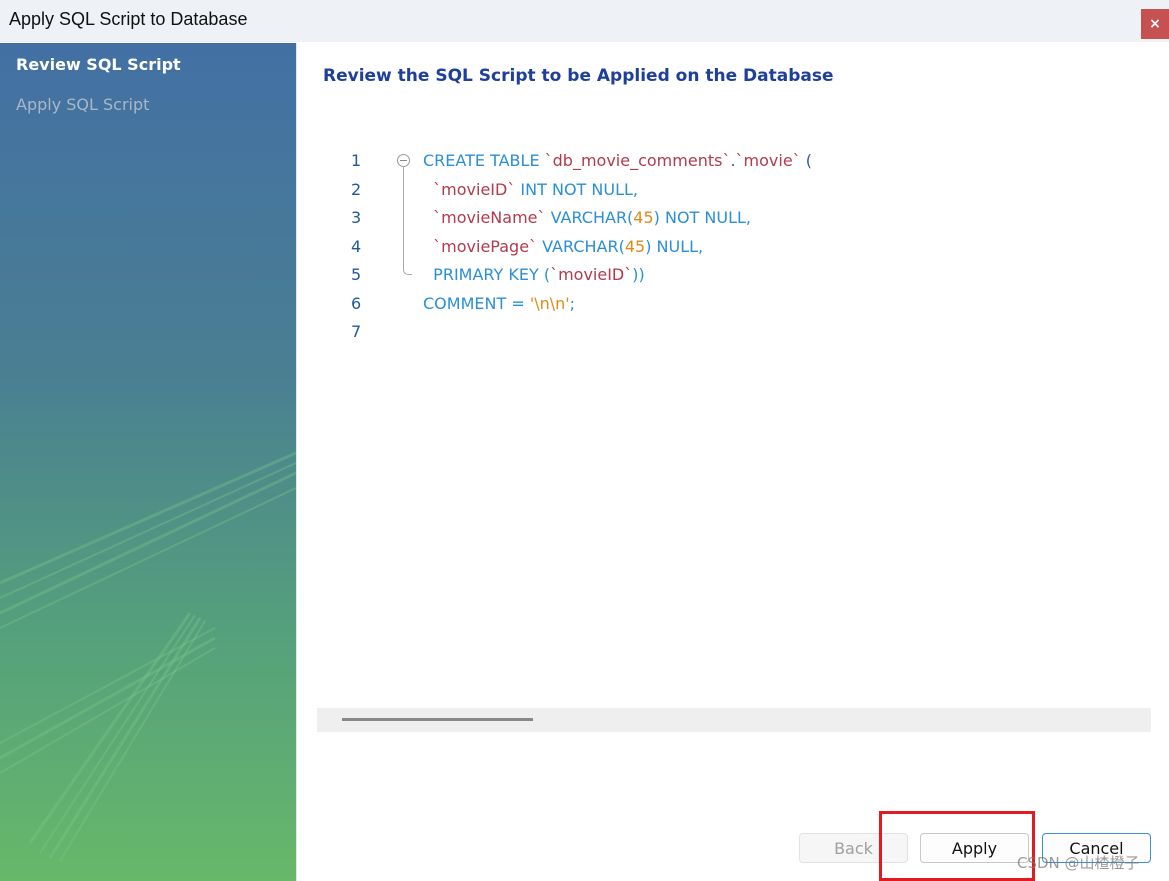 This screenshot has width=1169, height=881. Describe the element at coordinates (584, 21) in the screenshot. I see `title-bar: Apply SQL Script to Database ×` at that location.